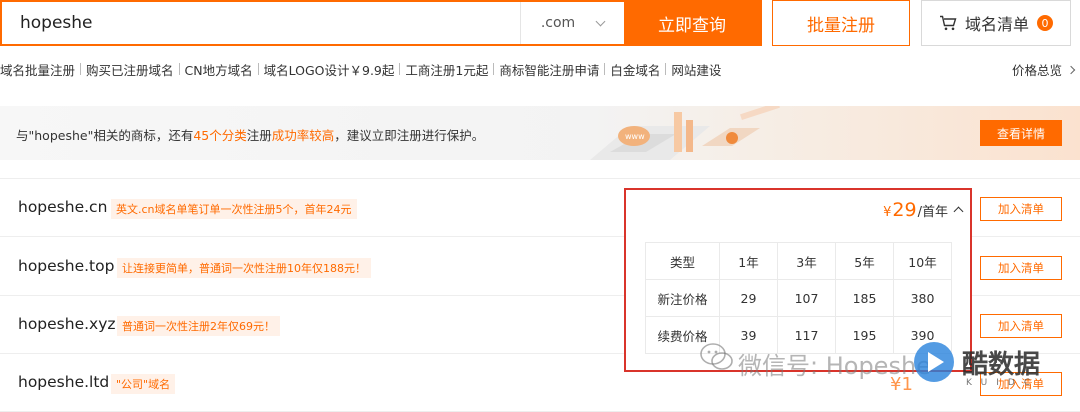 The image size is (1080, 412). Describe the element at coordinates (635, 69) in the screenshot. I see `nav-item-platinum: 白金域名` at that location.